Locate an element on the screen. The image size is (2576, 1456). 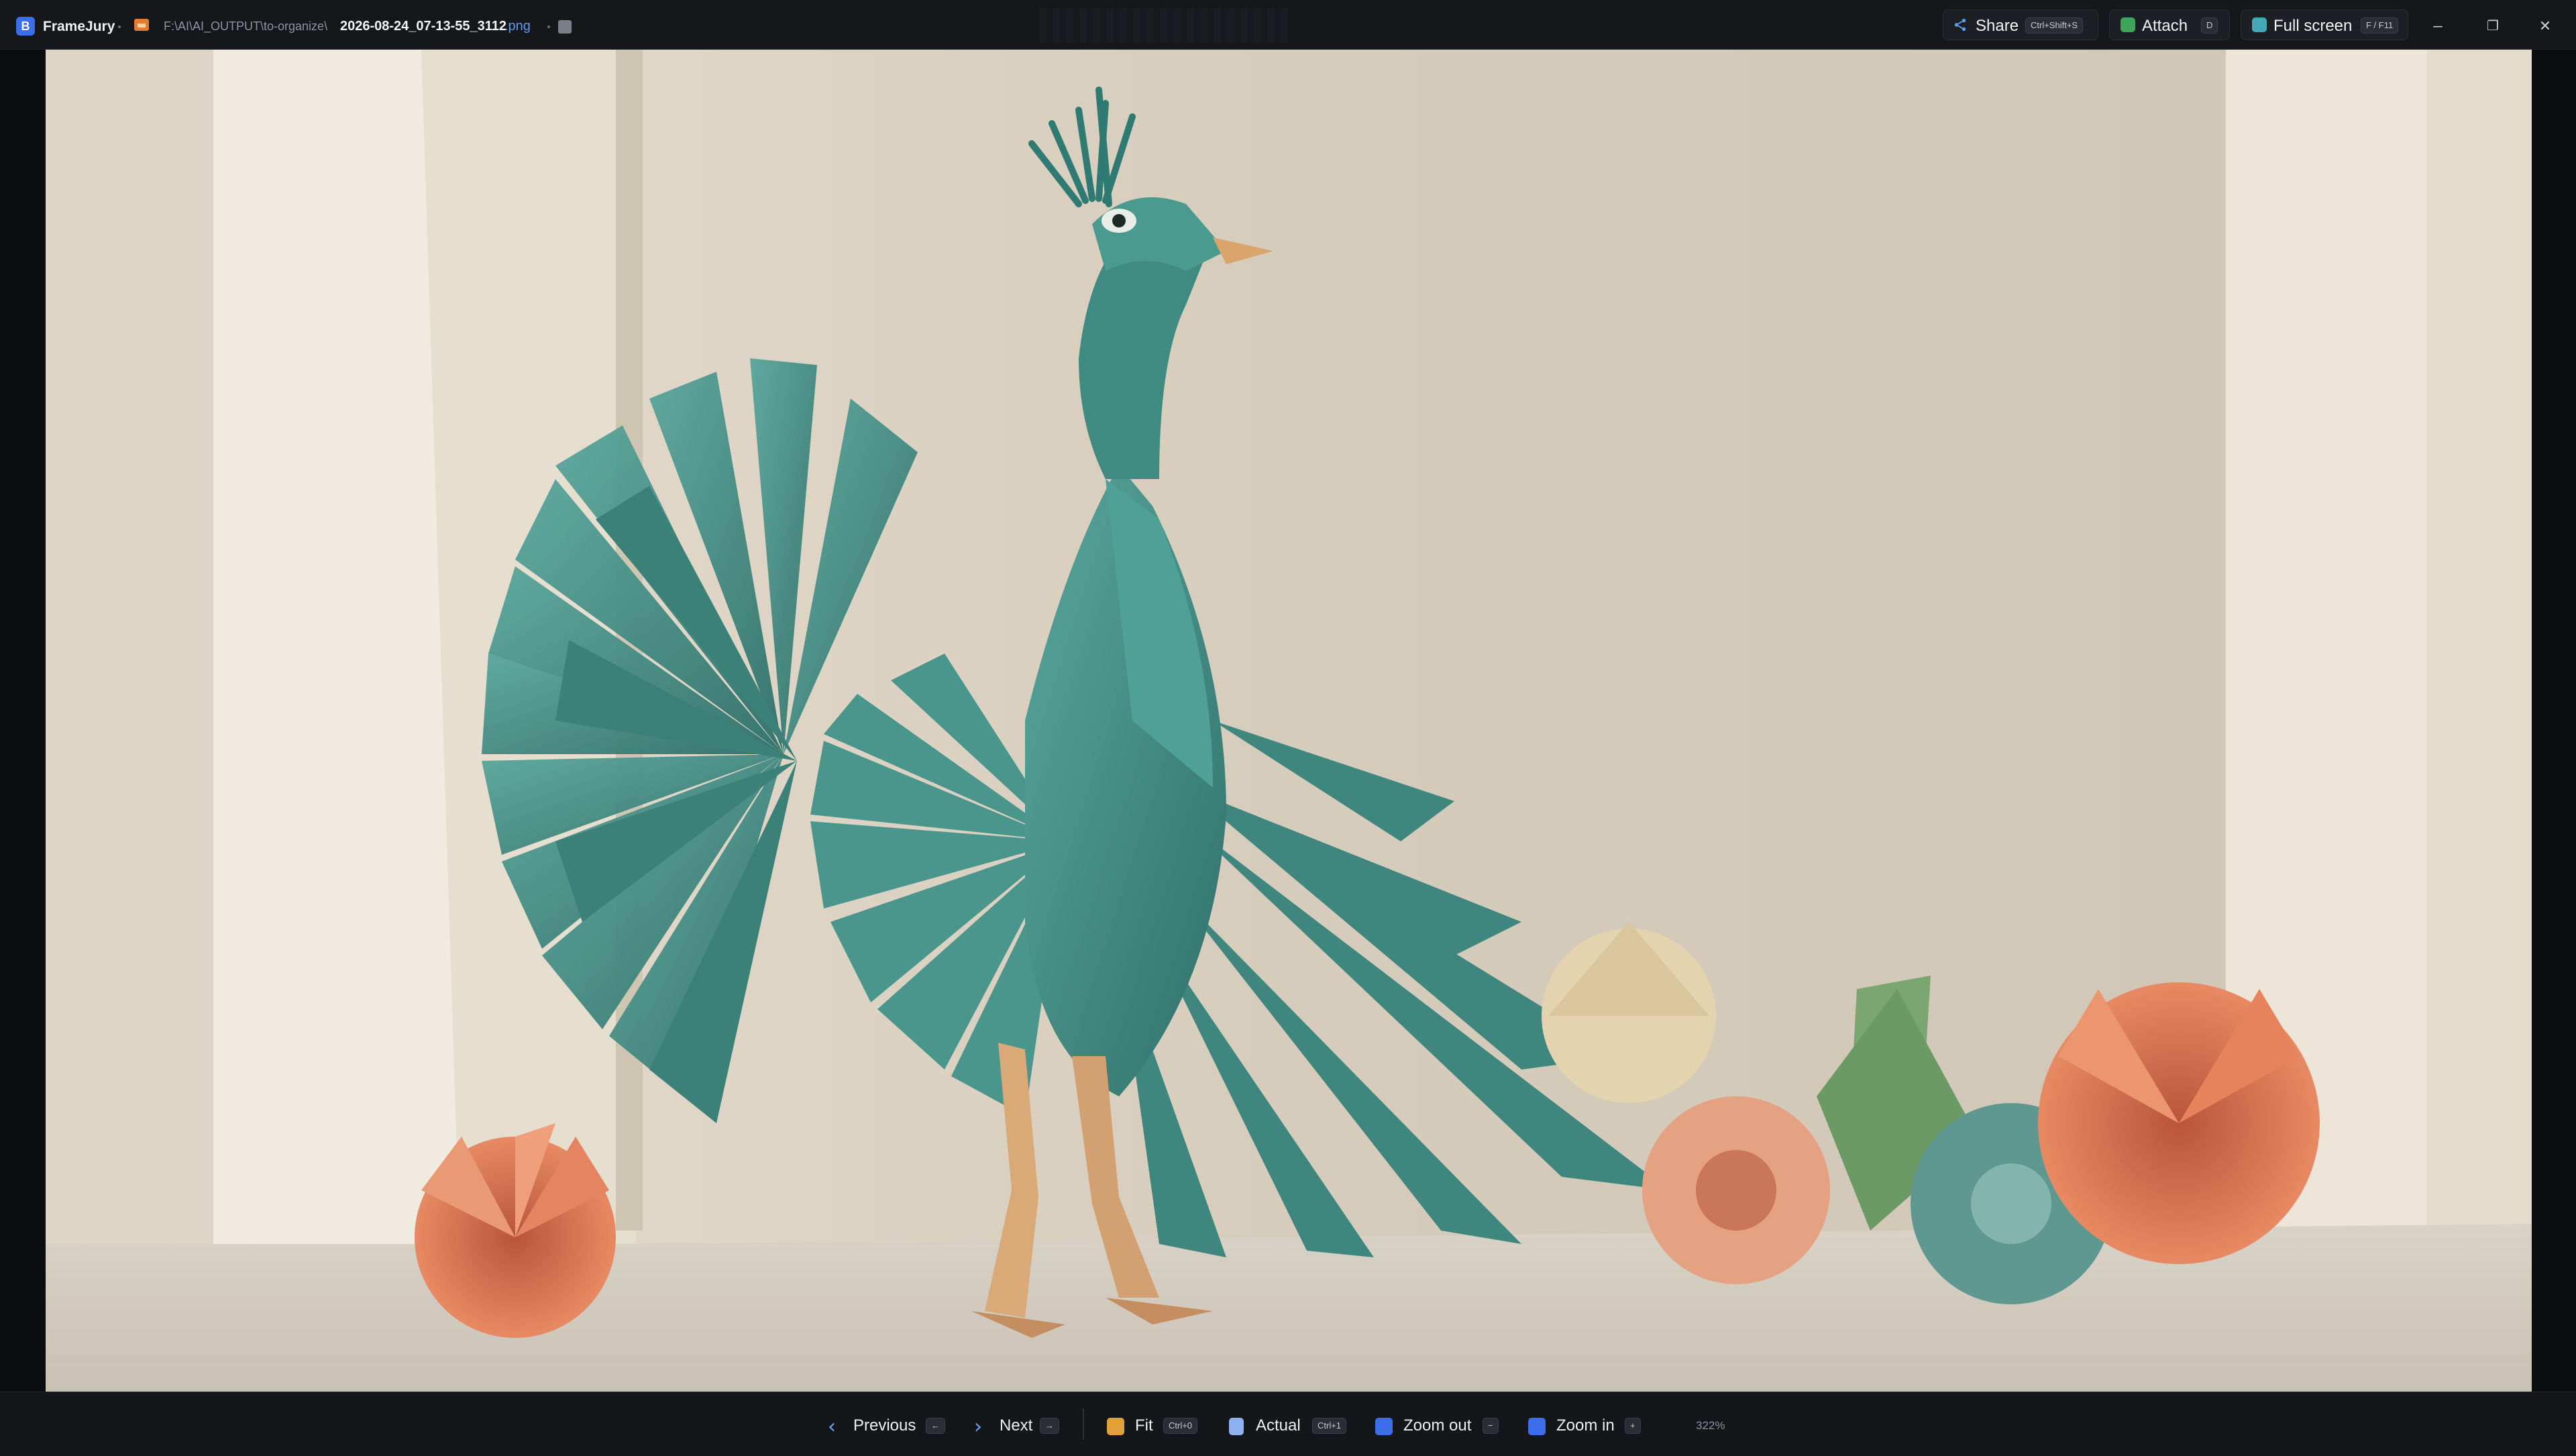
actual-size-button: Actual Ctrl+1 is located at coordinates (1292, 1425).